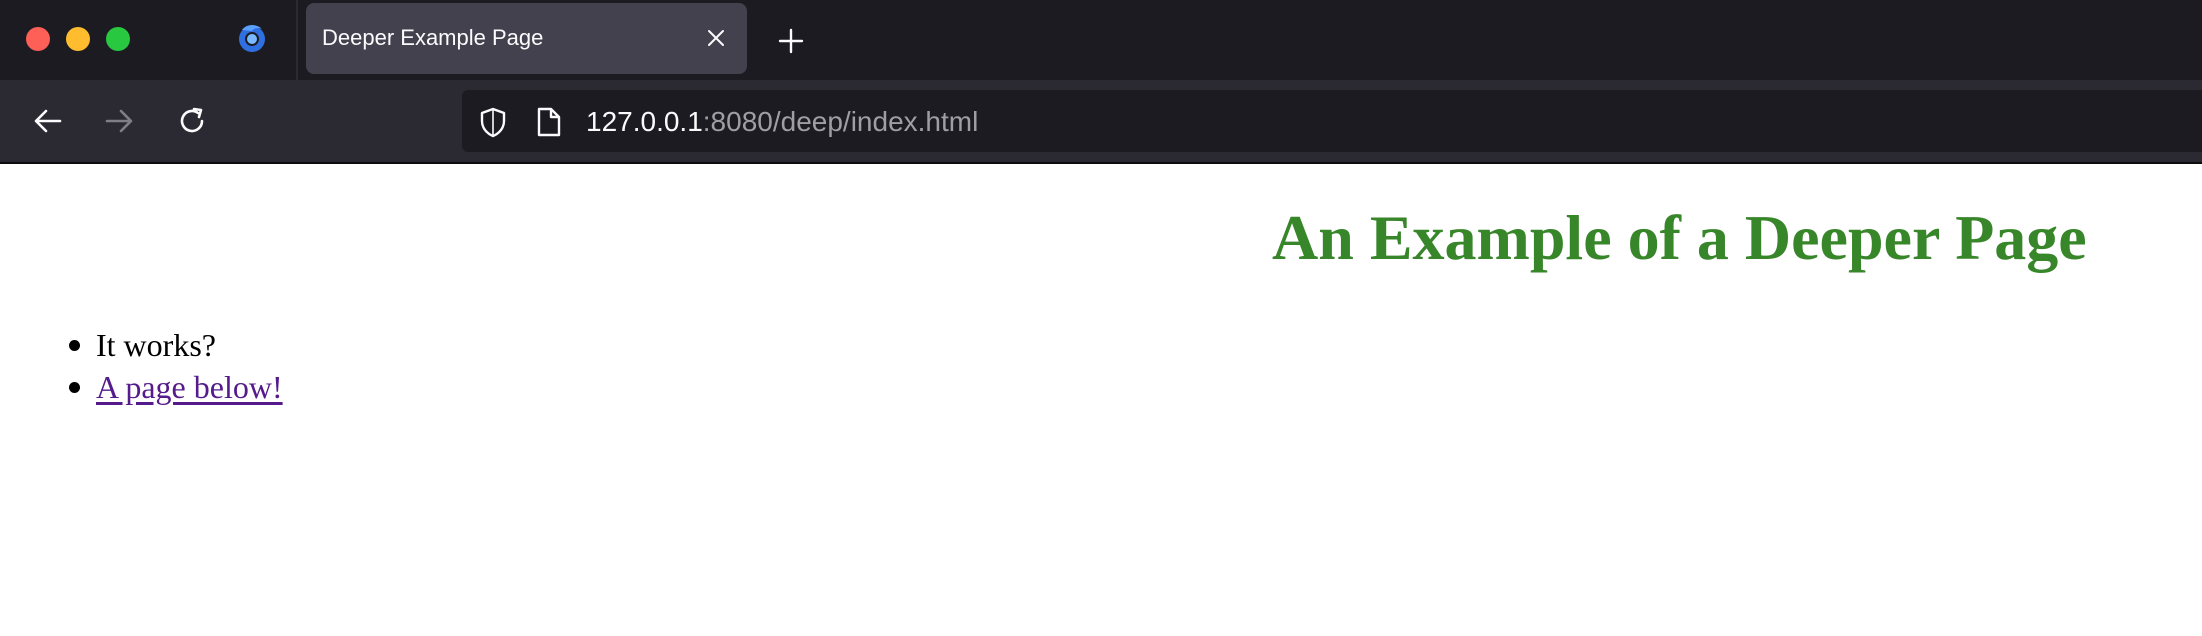 This screenshot has height=636, width=2202. I want to click on navigation-bar: 127.0.0.1:8080/deep/index.html, so click(1101, 121).